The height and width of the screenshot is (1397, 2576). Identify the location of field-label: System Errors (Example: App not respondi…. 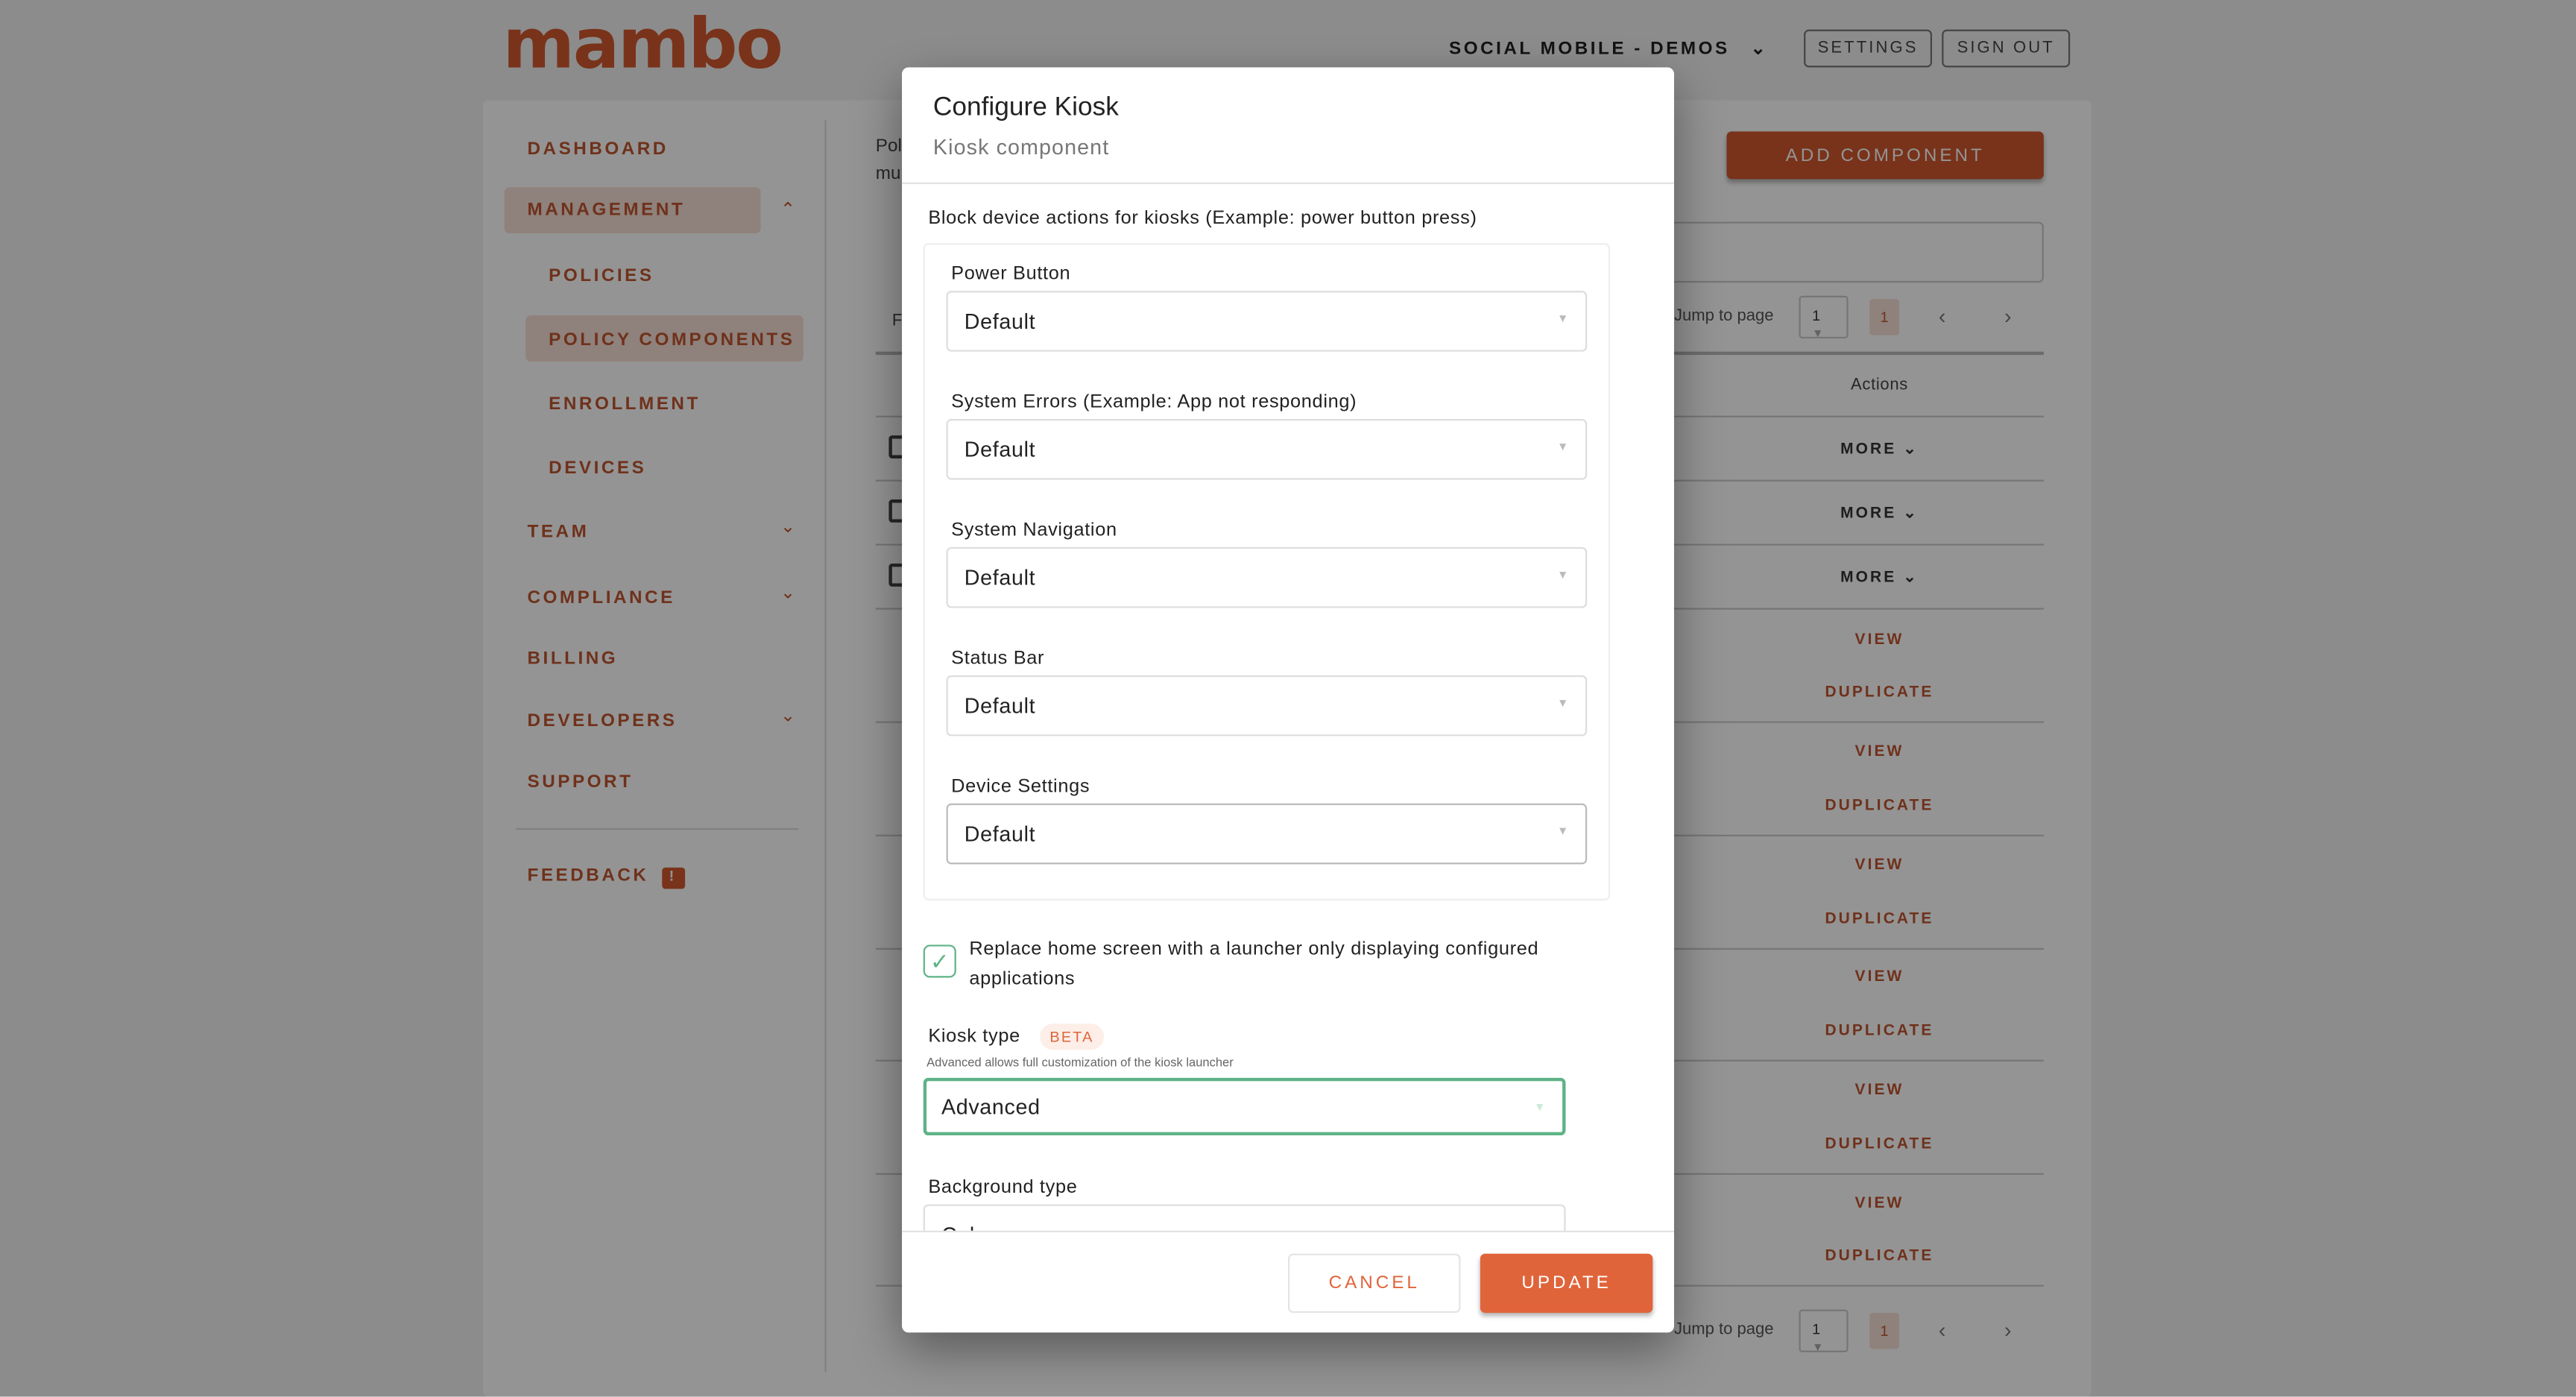
(1154, 402).